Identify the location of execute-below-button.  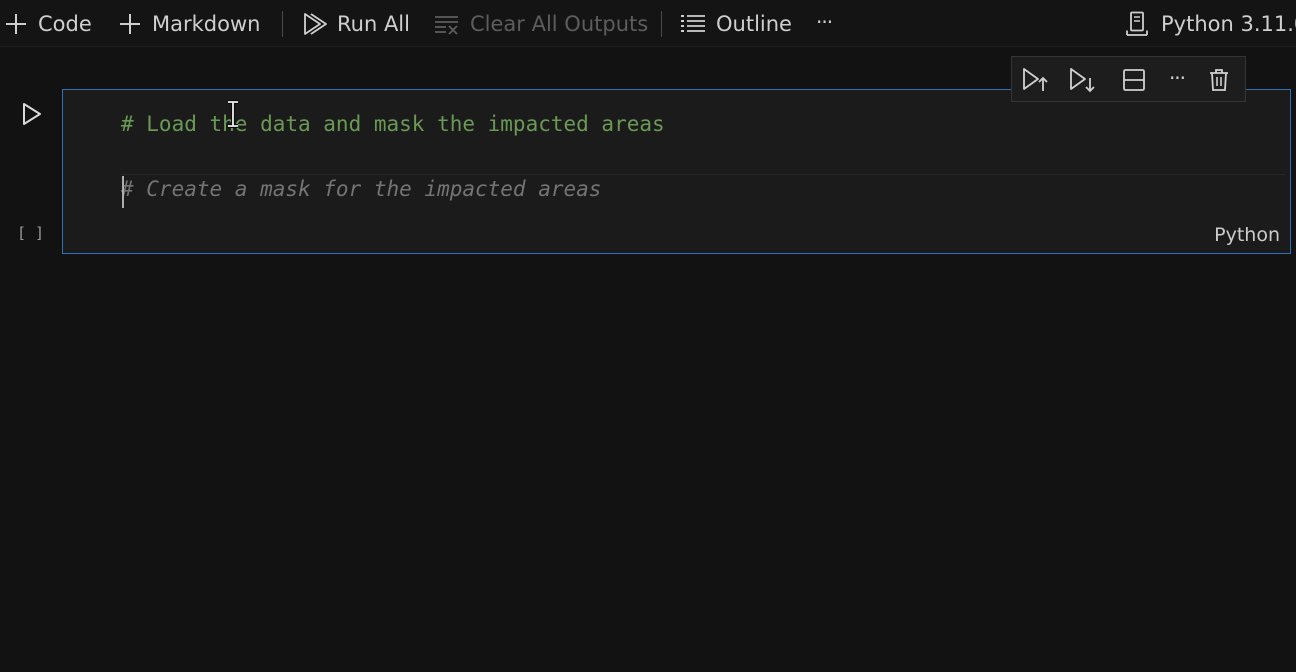
(1083, 80).